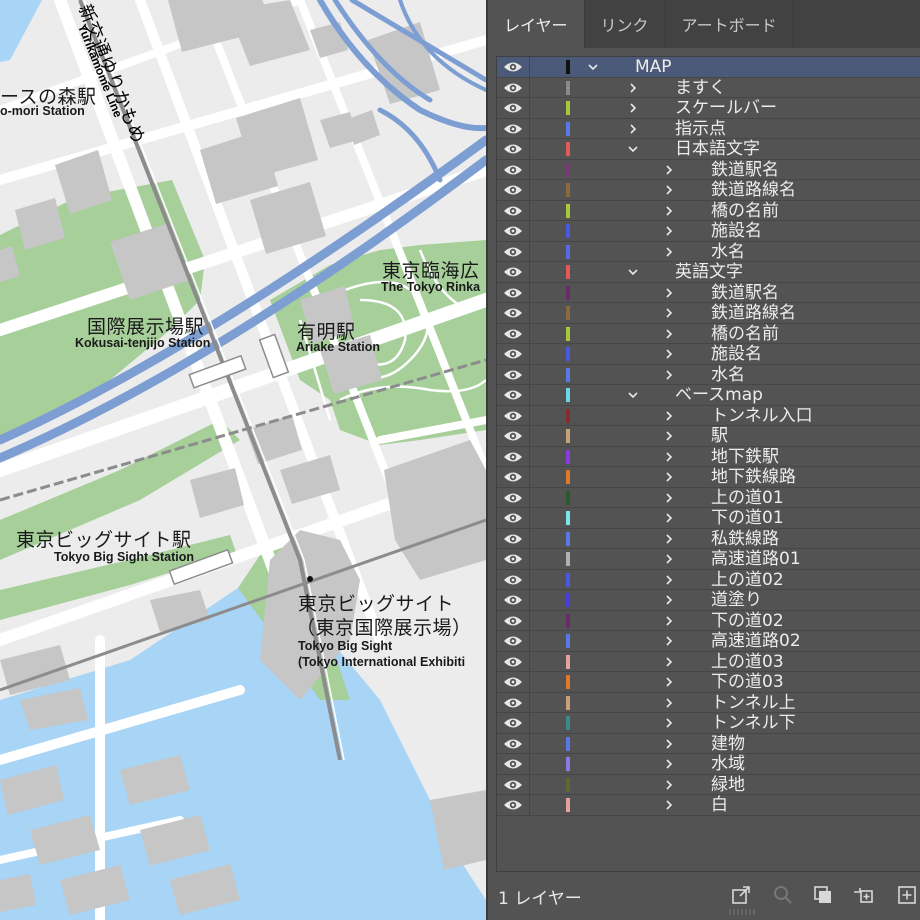 The width and height of the screenshot is (920, 920). Describe the element at coordinates (708, 456) in the screenshot. I see `layer-row: 地下鉄駅` at that location.